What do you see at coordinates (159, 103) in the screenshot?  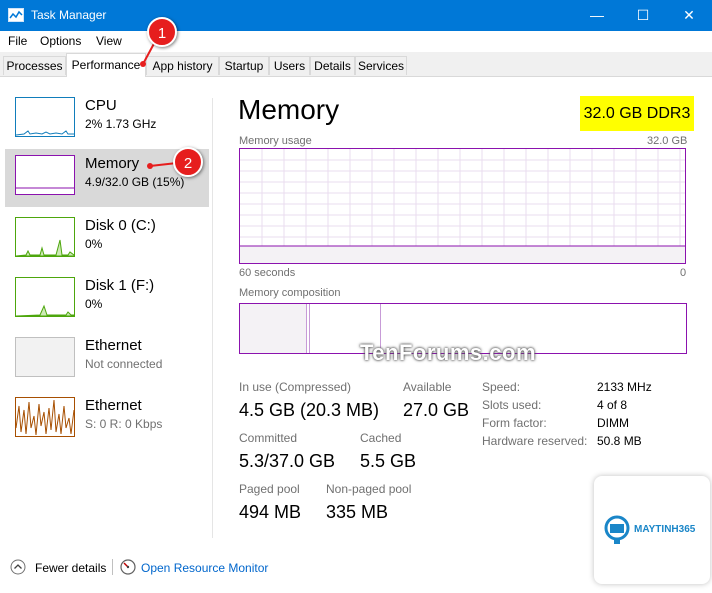 I see `callout-leaders` at bounding box center [159, 103].